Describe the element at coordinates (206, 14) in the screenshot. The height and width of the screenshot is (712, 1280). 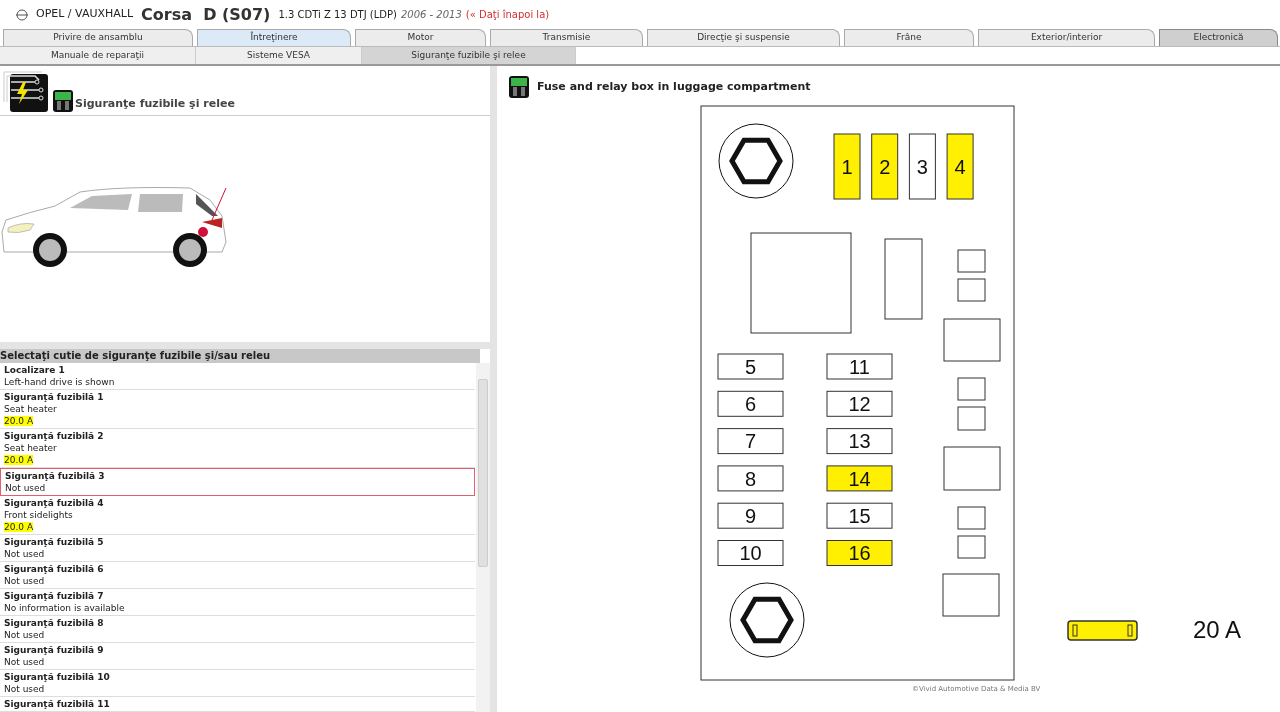
I see `vehicle-model: Corsa D (S07)` at that location.